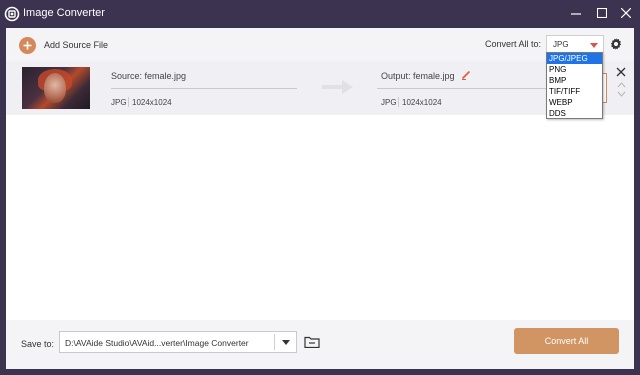 The width and height of the screenshot is (640, 375). What do you see at coordinates (27, 45) in the screenshot?
I see `plus-icon` at bounding box center [27, 45].